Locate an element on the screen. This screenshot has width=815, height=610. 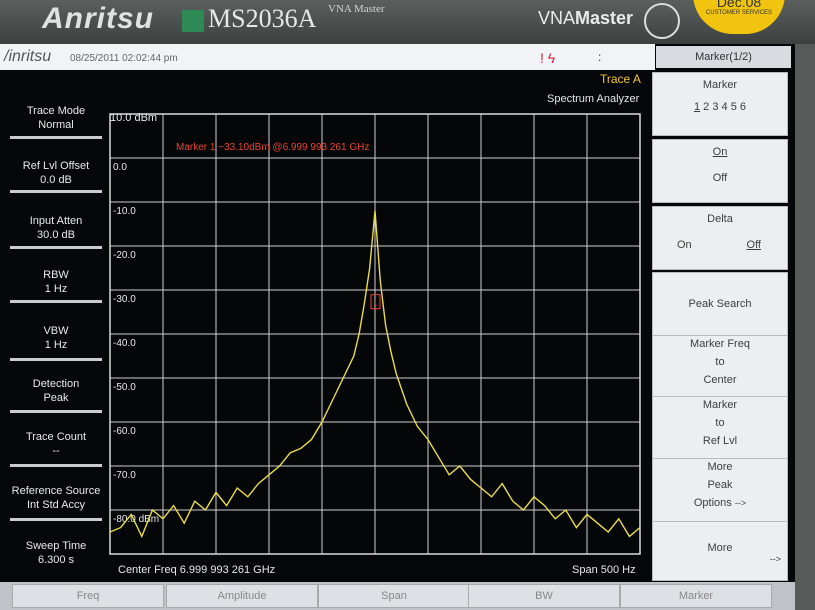
span-label: Span 500 Hz is located at coordinates (604, 570).